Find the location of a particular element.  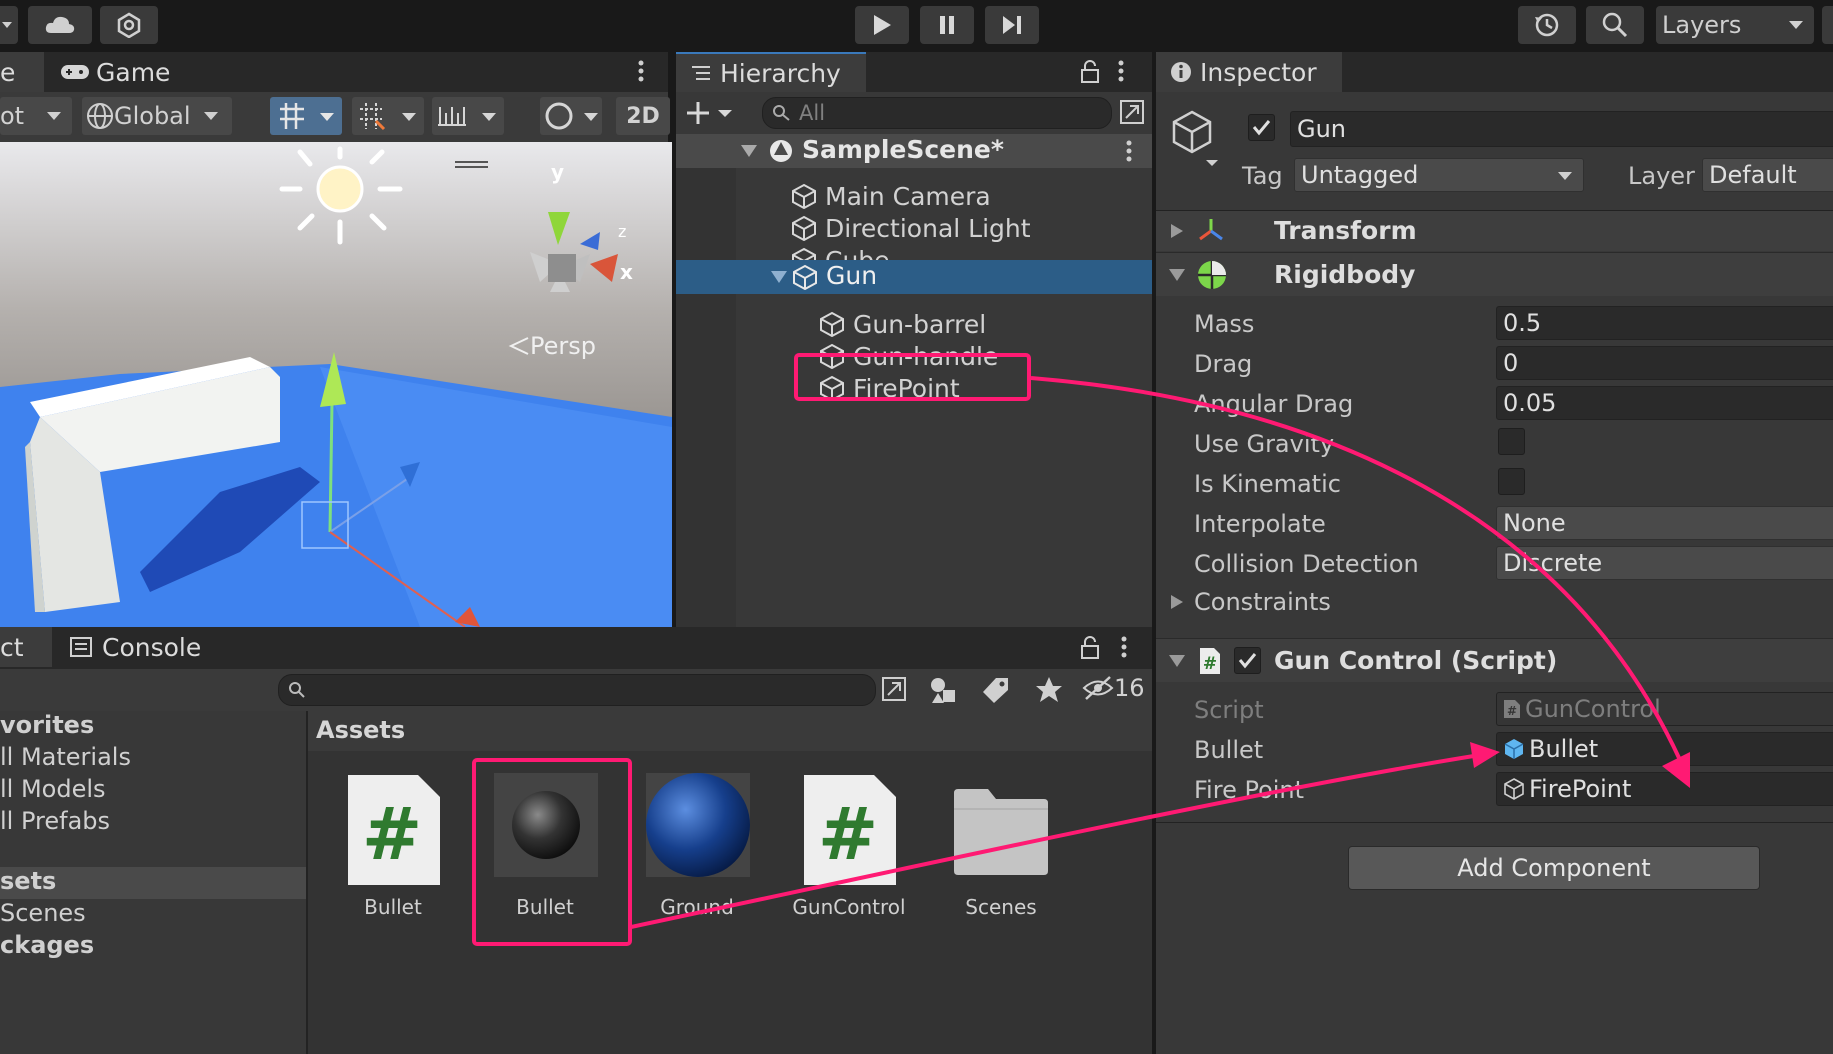

hierarchy-item-label: Gun-barrel is located at coordinates (920, 324).